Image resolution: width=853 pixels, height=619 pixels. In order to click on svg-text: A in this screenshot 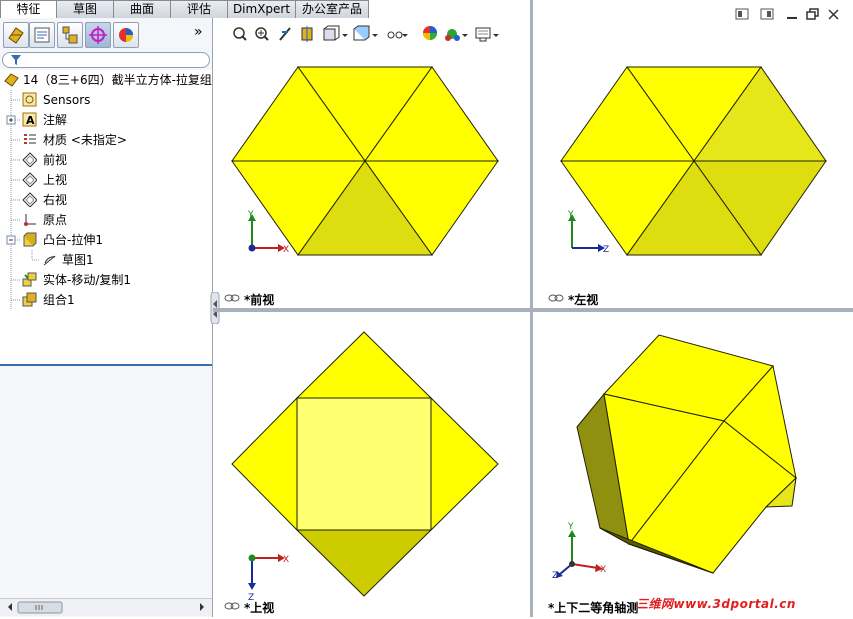, I will do `click(30, 120)`.